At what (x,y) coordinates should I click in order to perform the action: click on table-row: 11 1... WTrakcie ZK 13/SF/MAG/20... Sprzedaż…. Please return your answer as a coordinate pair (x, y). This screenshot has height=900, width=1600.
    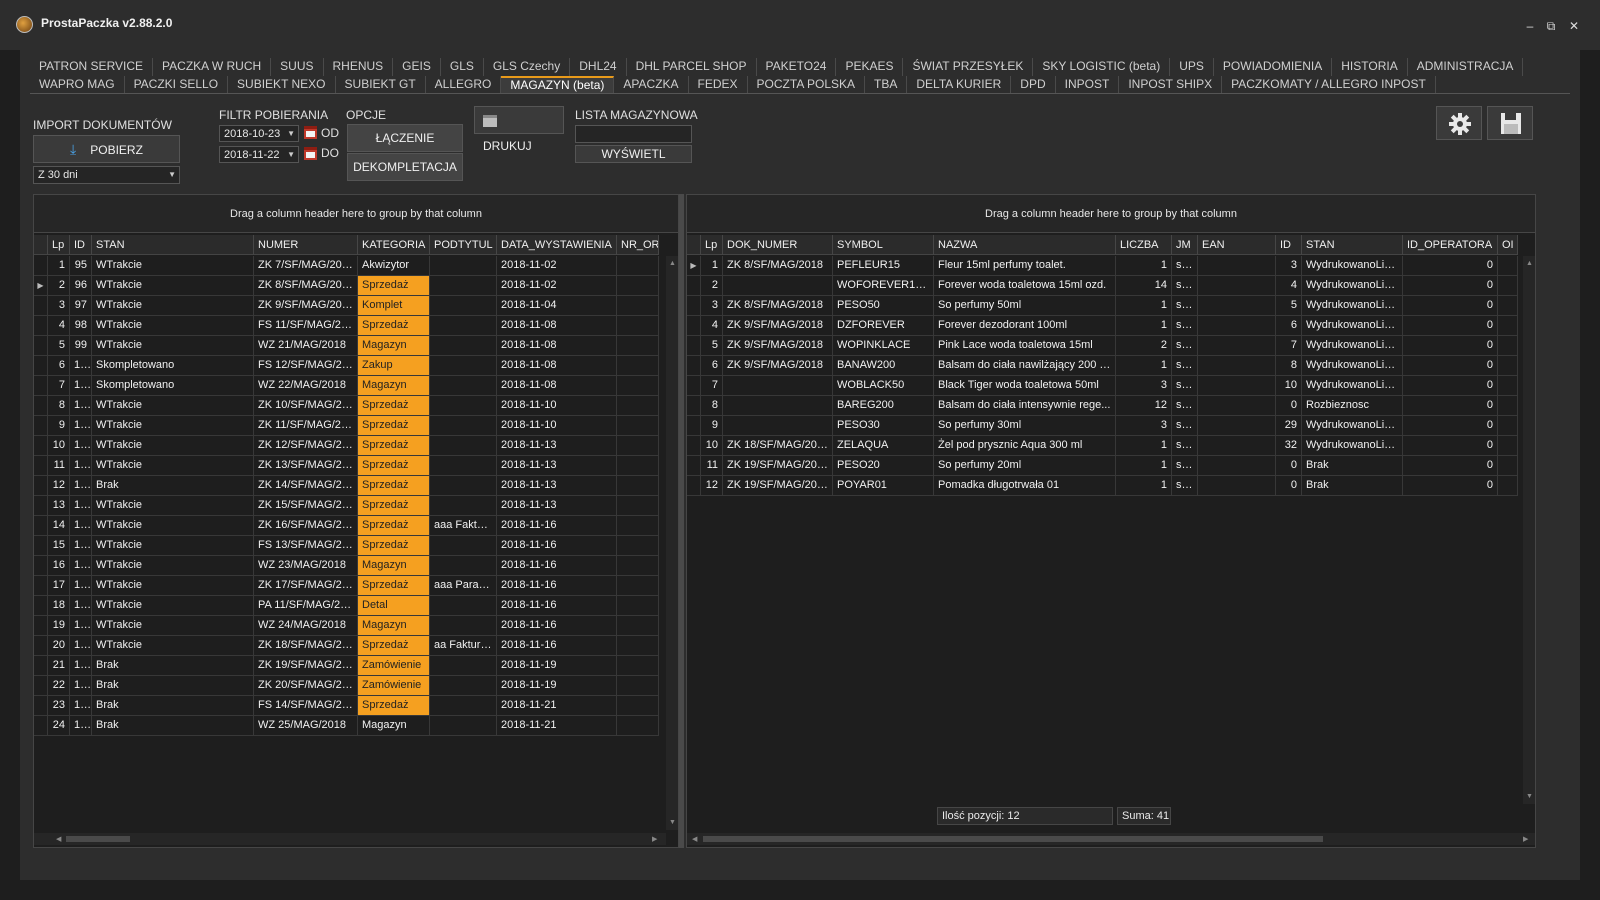
    Looking at the image, I should click on (346, 466).